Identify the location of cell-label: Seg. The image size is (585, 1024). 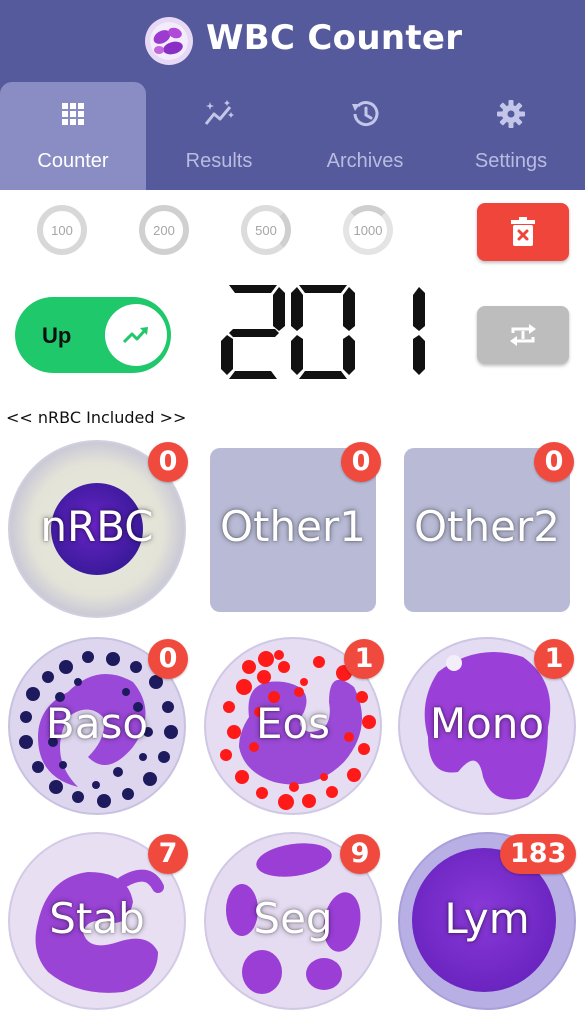
(293, 918).